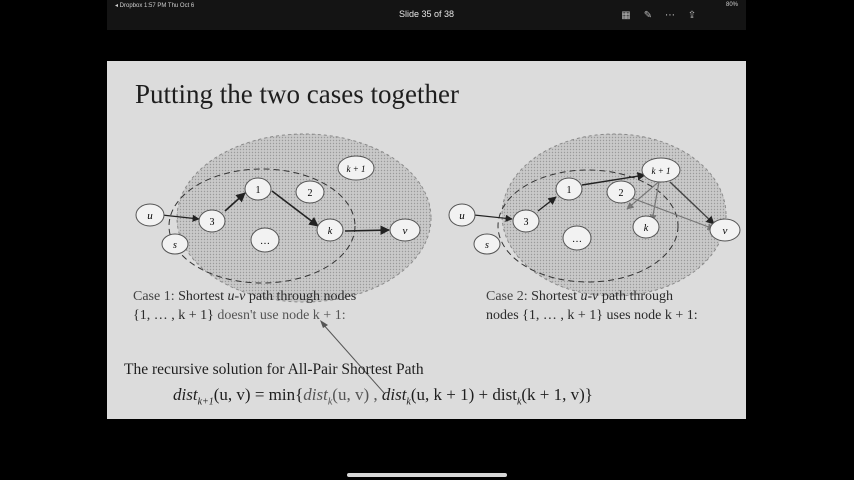 This screenshot has height=480, width=854. Describe the element at coordinates (315, 394) in the screenshot. I see `formula-t1-fn: dist` at that location.